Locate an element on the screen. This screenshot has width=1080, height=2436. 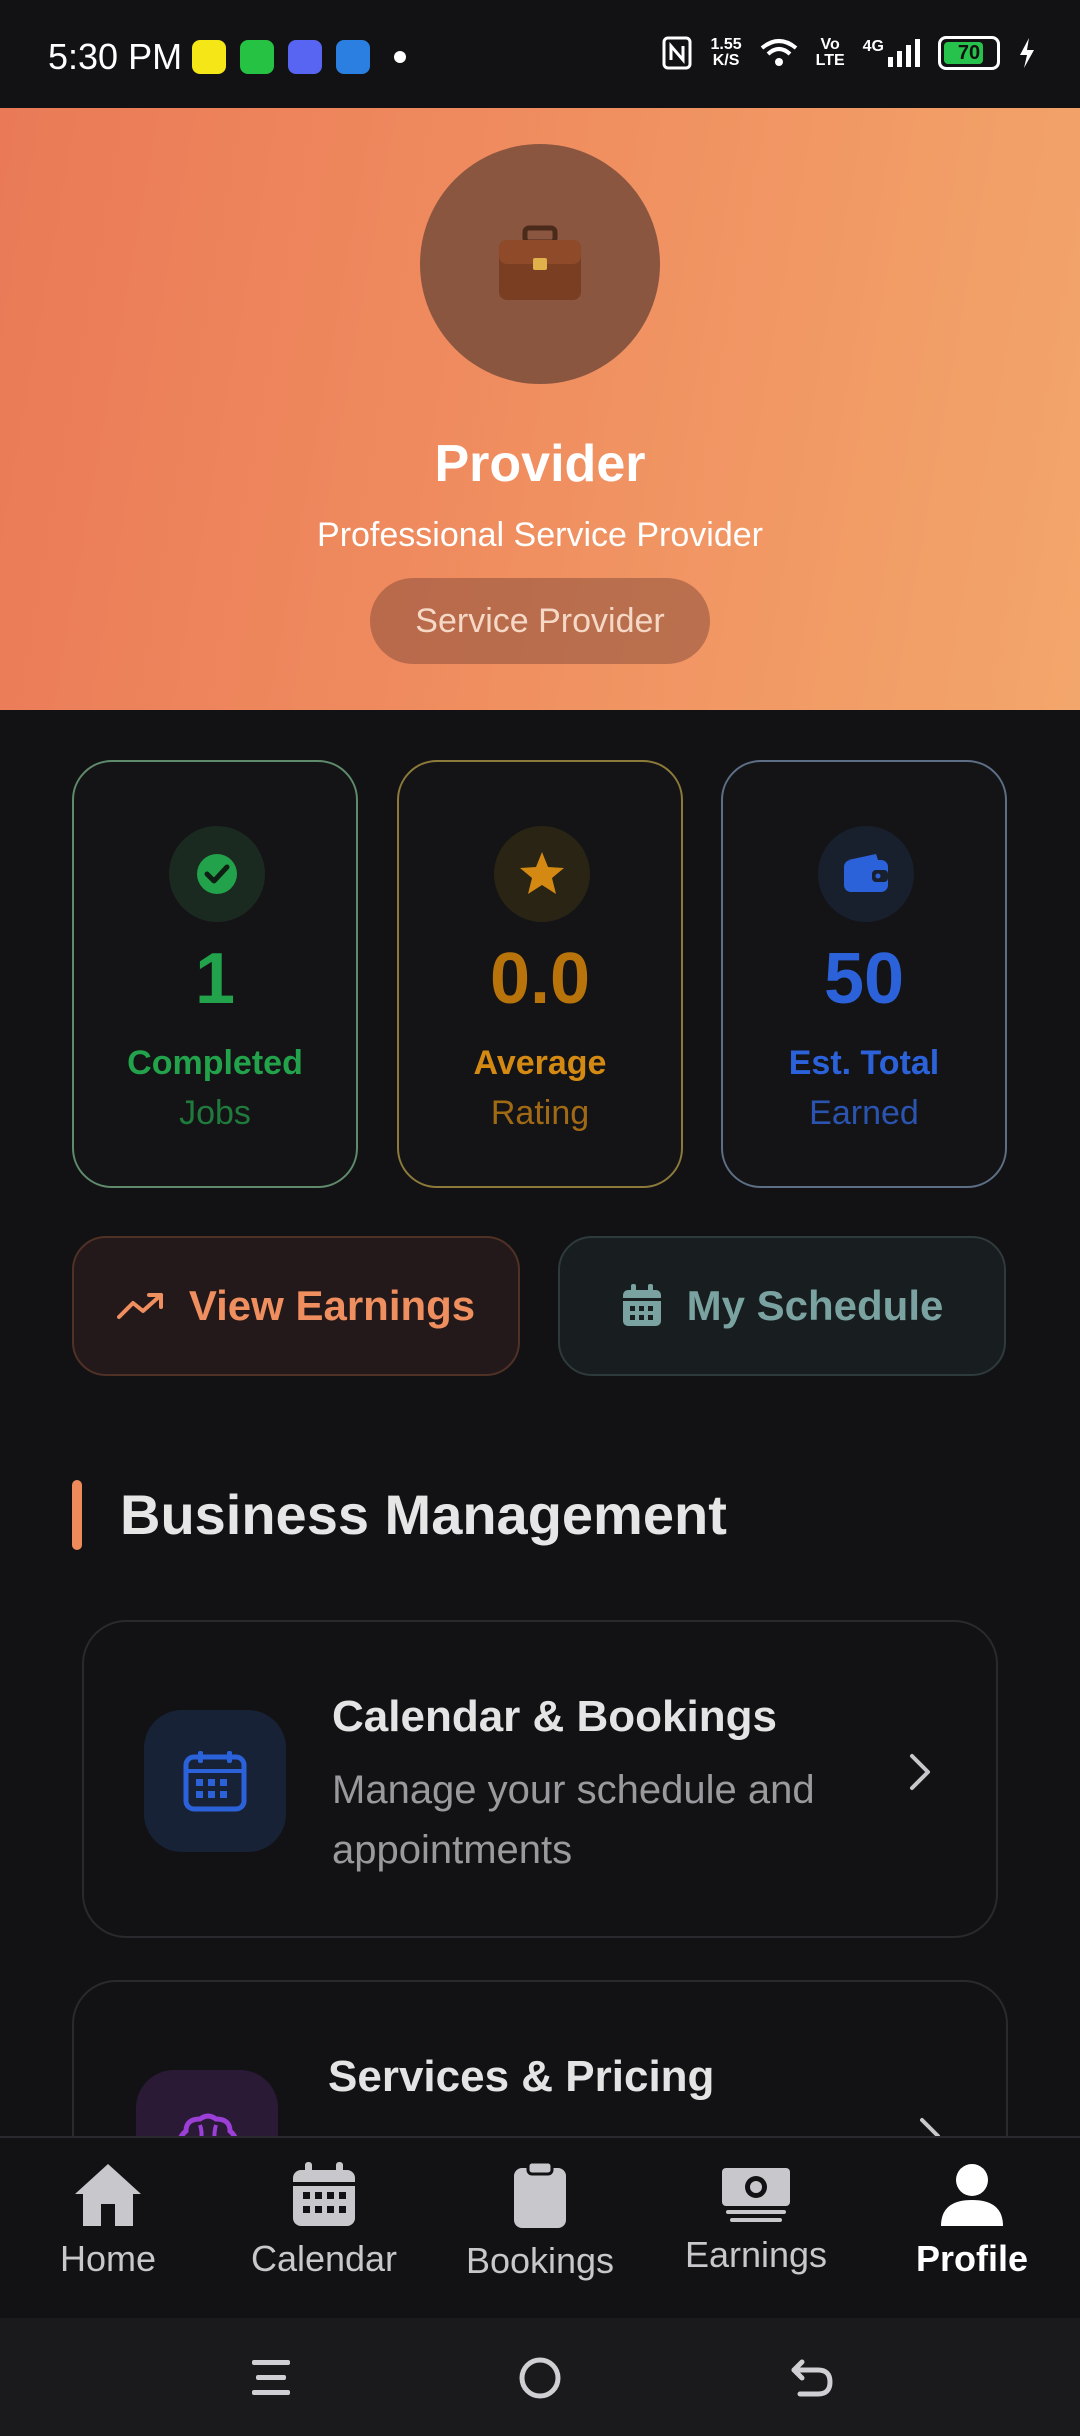
card-title: Calendar & Bookings is located at coordinates (554, 1716).